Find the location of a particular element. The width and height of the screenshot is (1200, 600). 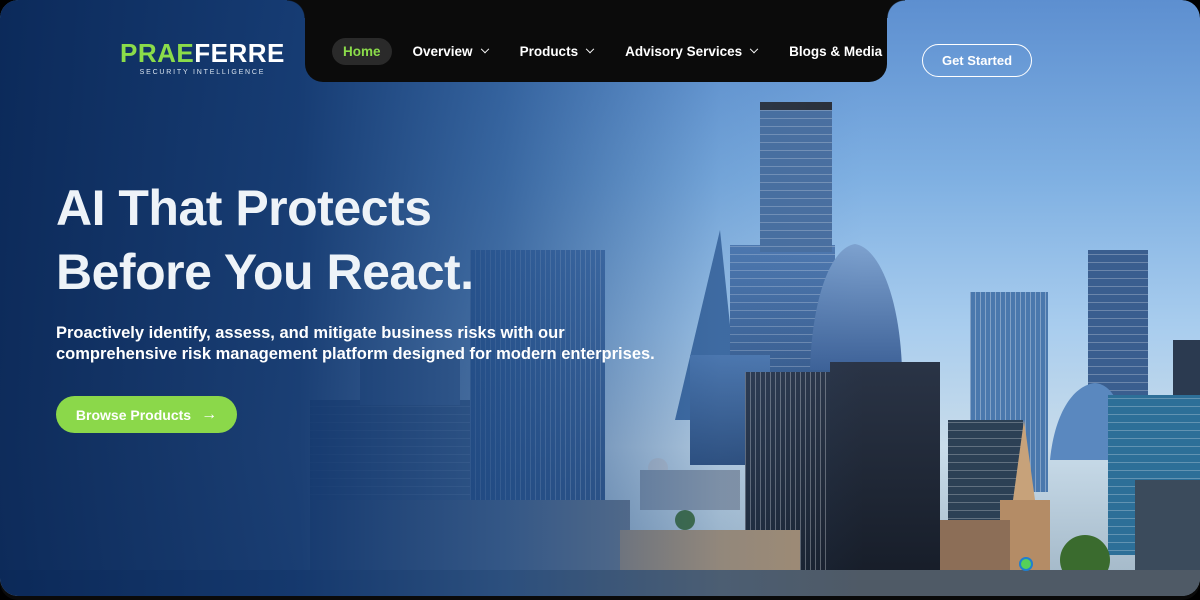

nav-item-advisory-services: Advisory Services is located at coordinates (691, 51).